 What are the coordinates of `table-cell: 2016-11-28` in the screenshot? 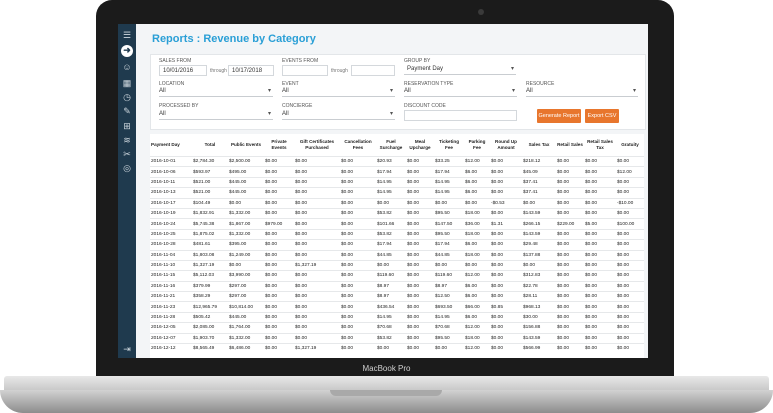 It's located at (171, 317).